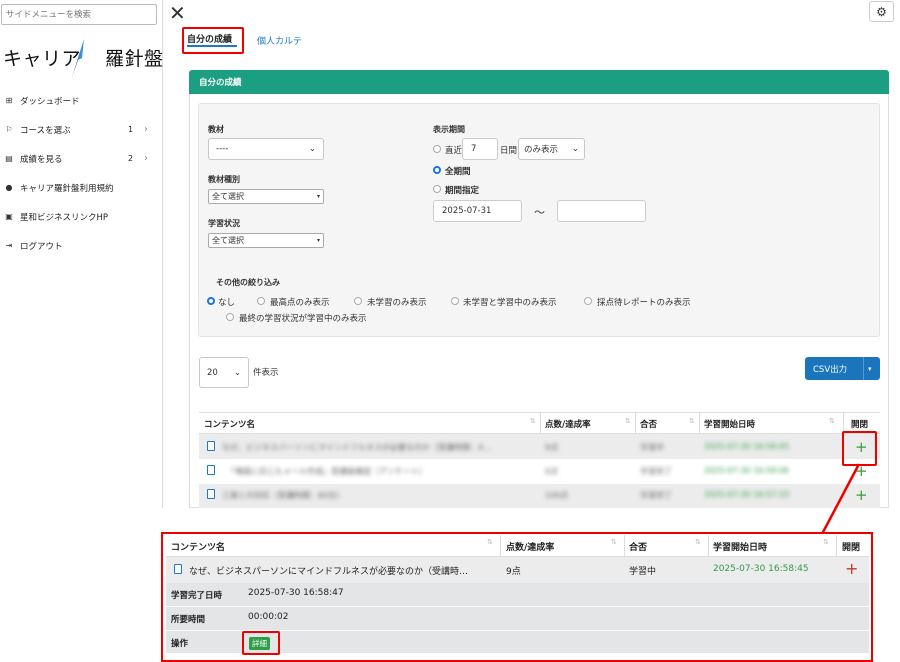 This screenshot has height=662, width=900. Describe the element at coordinates (474, 149) in the screenshot. I see `recent-days-value: 7` at that location.